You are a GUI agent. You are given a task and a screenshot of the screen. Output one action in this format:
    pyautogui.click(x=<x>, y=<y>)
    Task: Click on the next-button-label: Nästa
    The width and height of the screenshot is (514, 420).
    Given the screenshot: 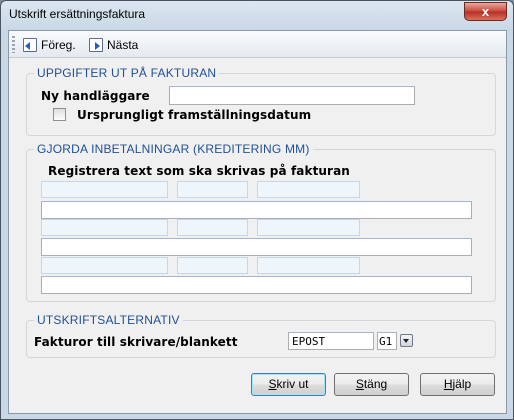 What is the action you would take?
    pyautogui.click(x=123, y=44)
    